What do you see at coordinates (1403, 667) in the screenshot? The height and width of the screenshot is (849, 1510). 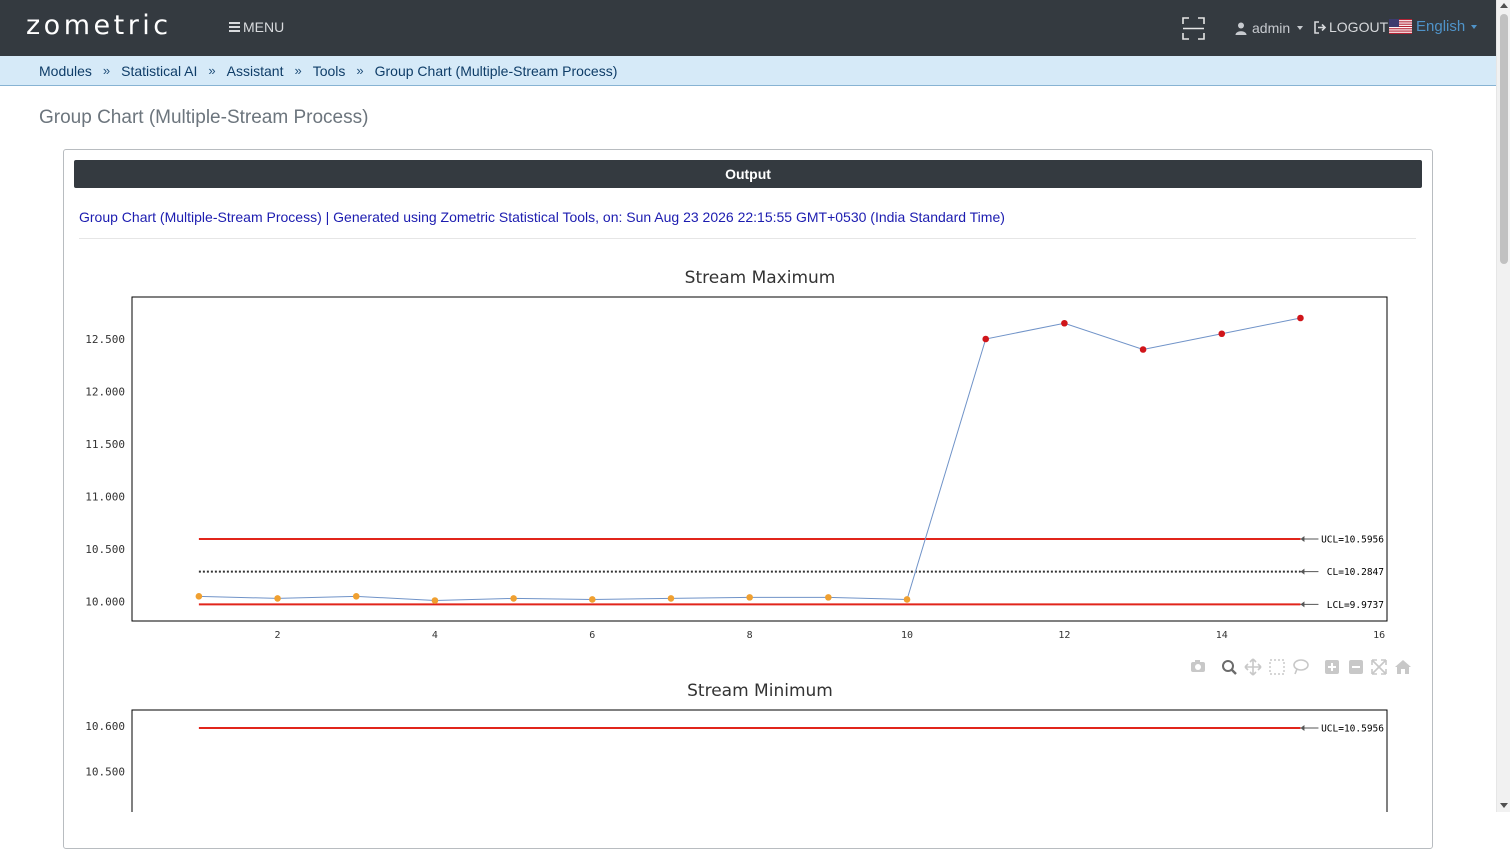 I see `reset-axes-icon` at bounding box center [1403, 667].